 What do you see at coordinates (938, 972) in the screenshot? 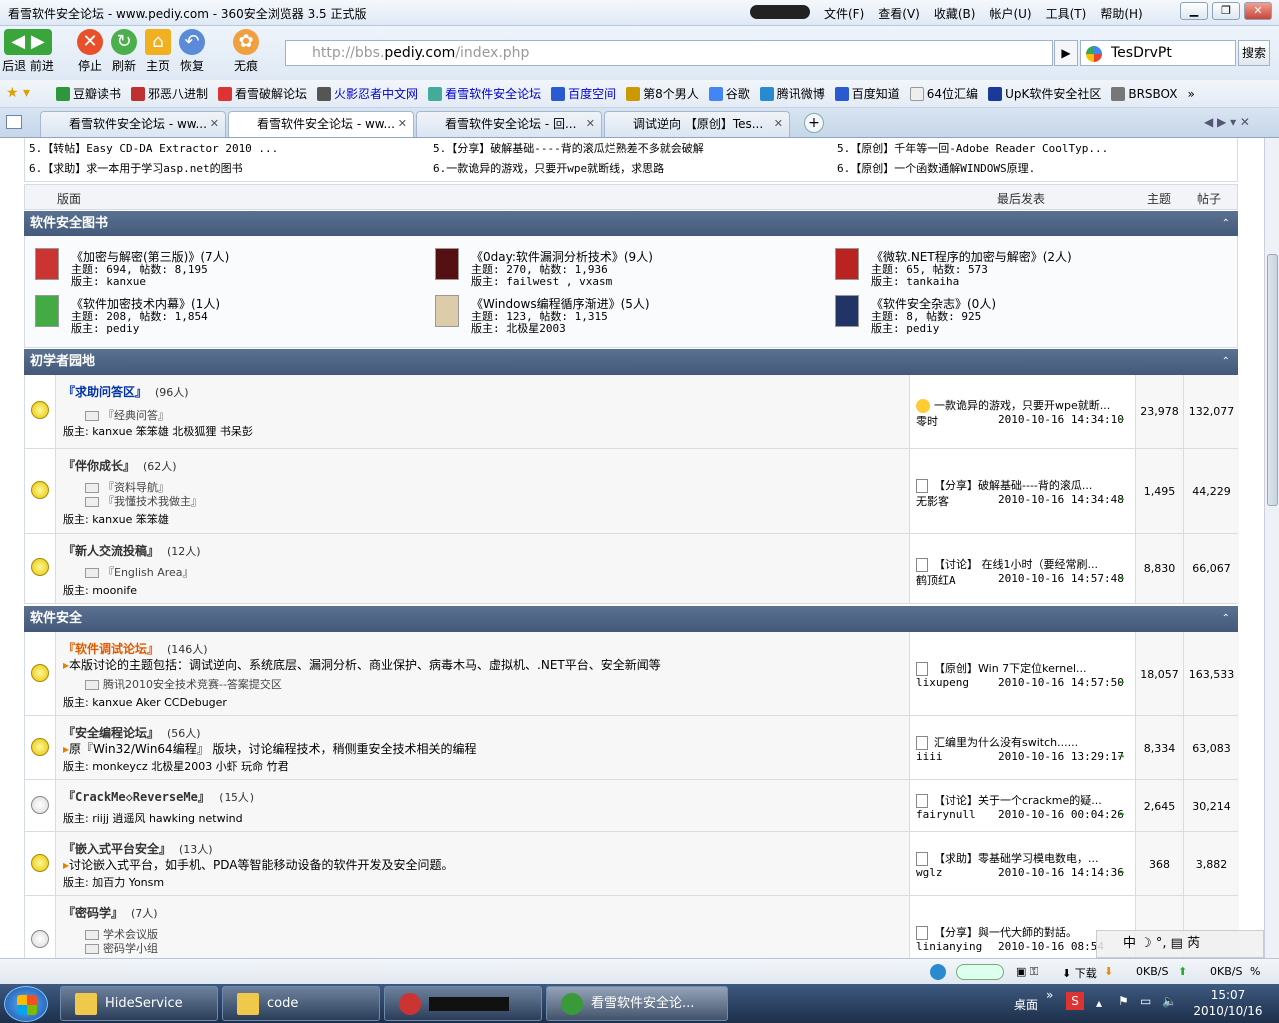
I see `globe-icon` at bounding box center [938, 972].